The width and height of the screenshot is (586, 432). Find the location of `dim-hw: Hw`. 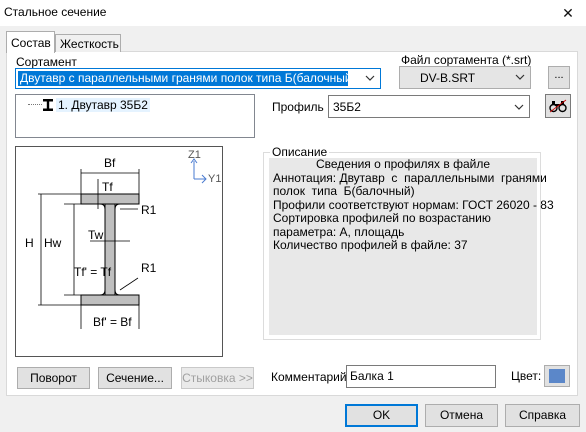

dim-hw: Hw is located at coordinates (53, 243).